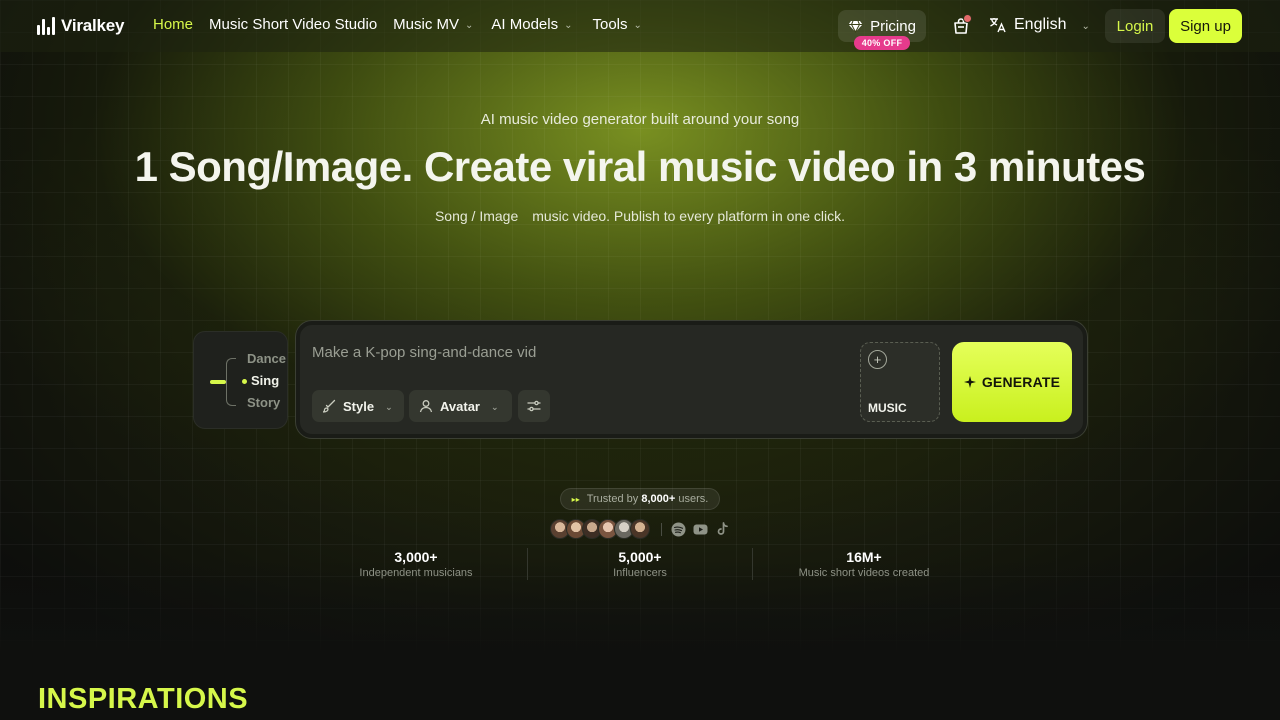 The width and height of the screenshot is (1280, 720). What do you see at coordinates (329, 406) in the screenshot?
I see `brush-icon` at bounding box center [329, 406].